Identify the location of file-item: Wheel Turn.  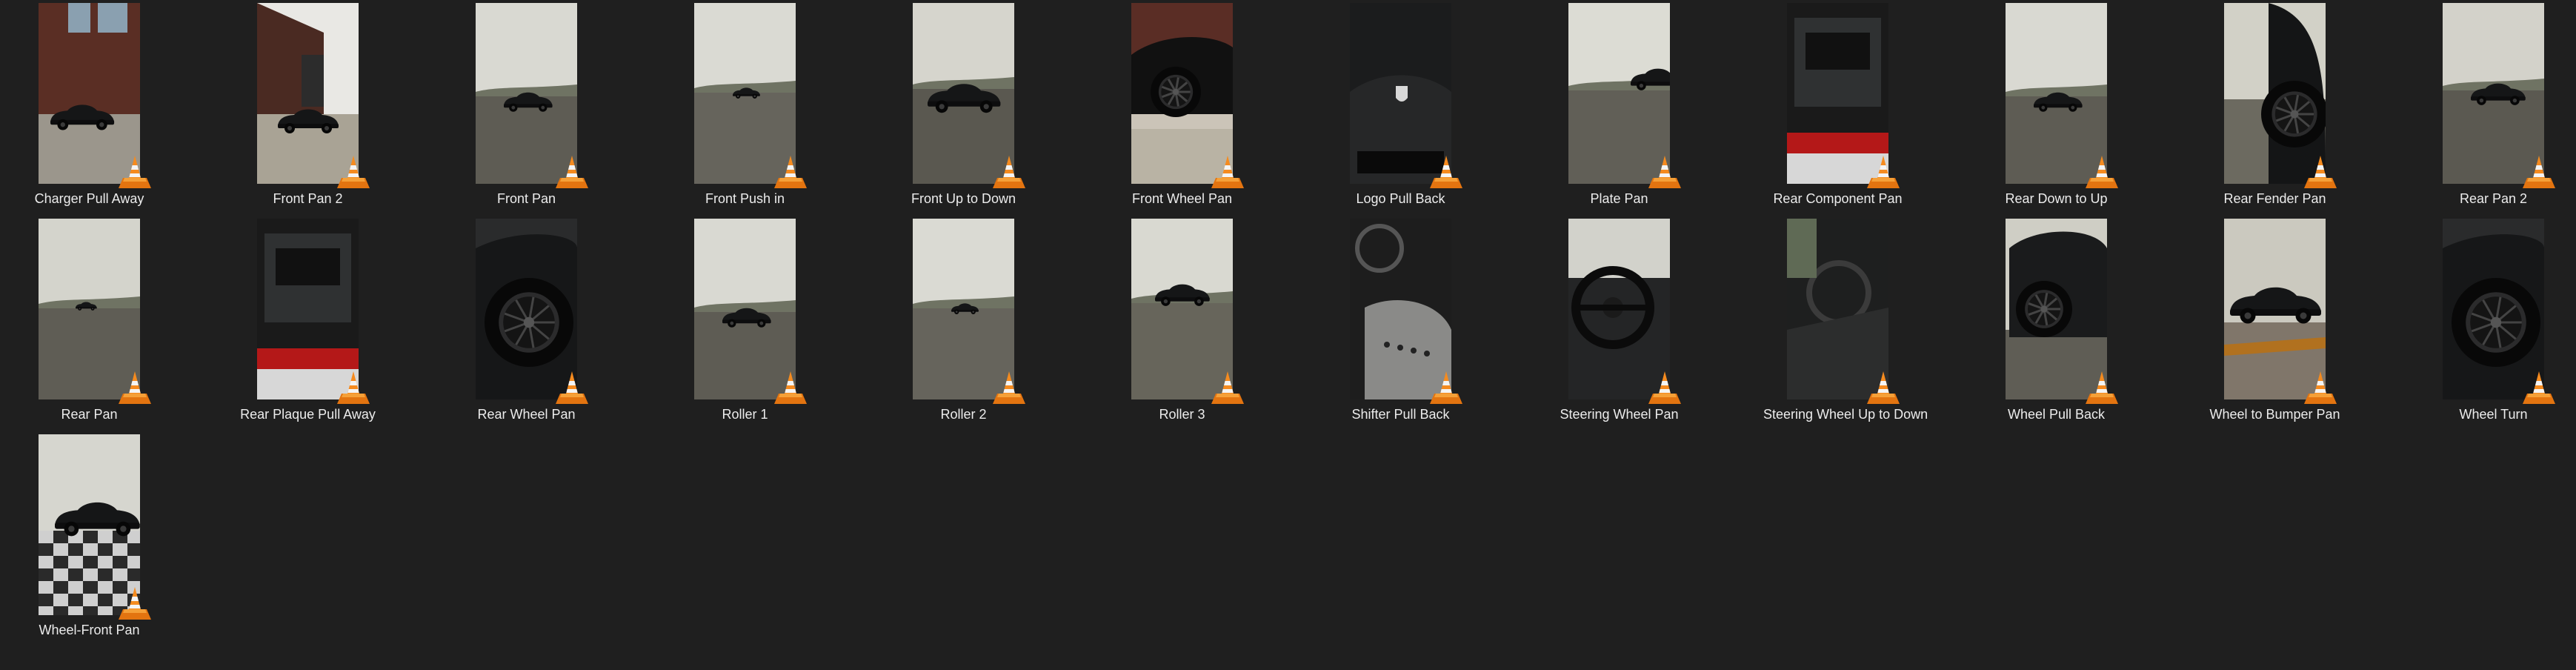
(2497, 326).